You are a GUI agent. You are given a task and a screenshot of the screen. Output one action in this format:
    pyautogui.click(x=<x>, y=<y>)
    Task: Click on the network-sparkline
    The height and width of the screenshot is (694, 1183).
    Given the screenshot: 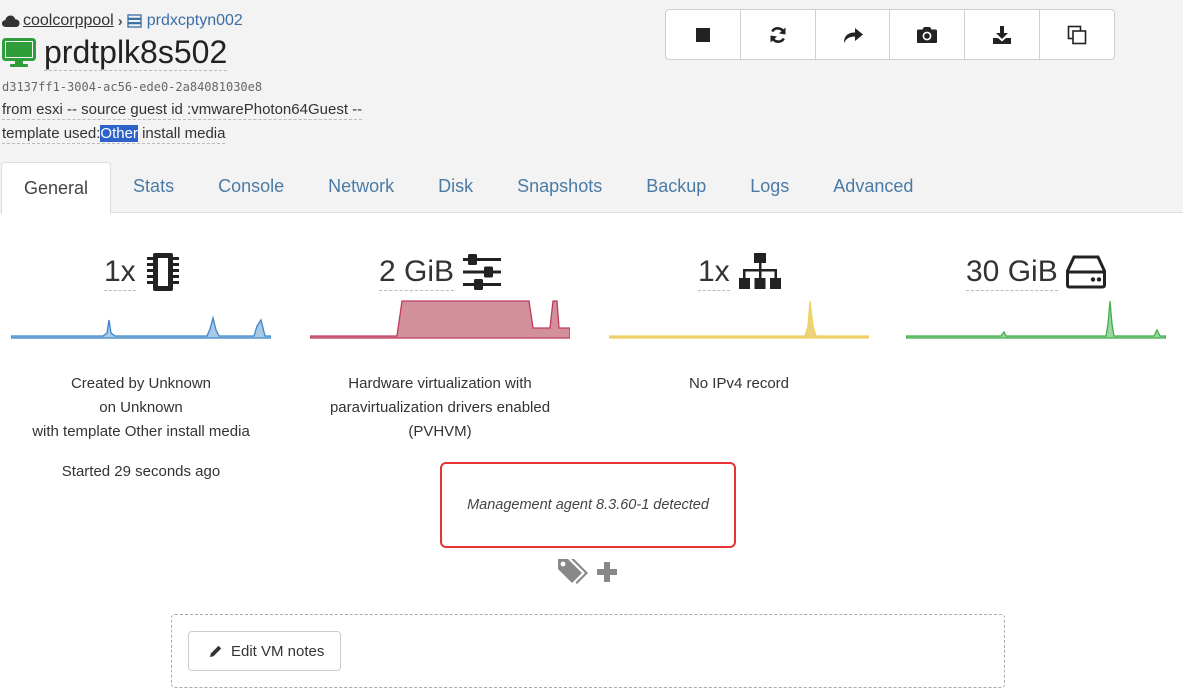 What is the action you would take?
    pyautogui.click(x=739, y=319)
    